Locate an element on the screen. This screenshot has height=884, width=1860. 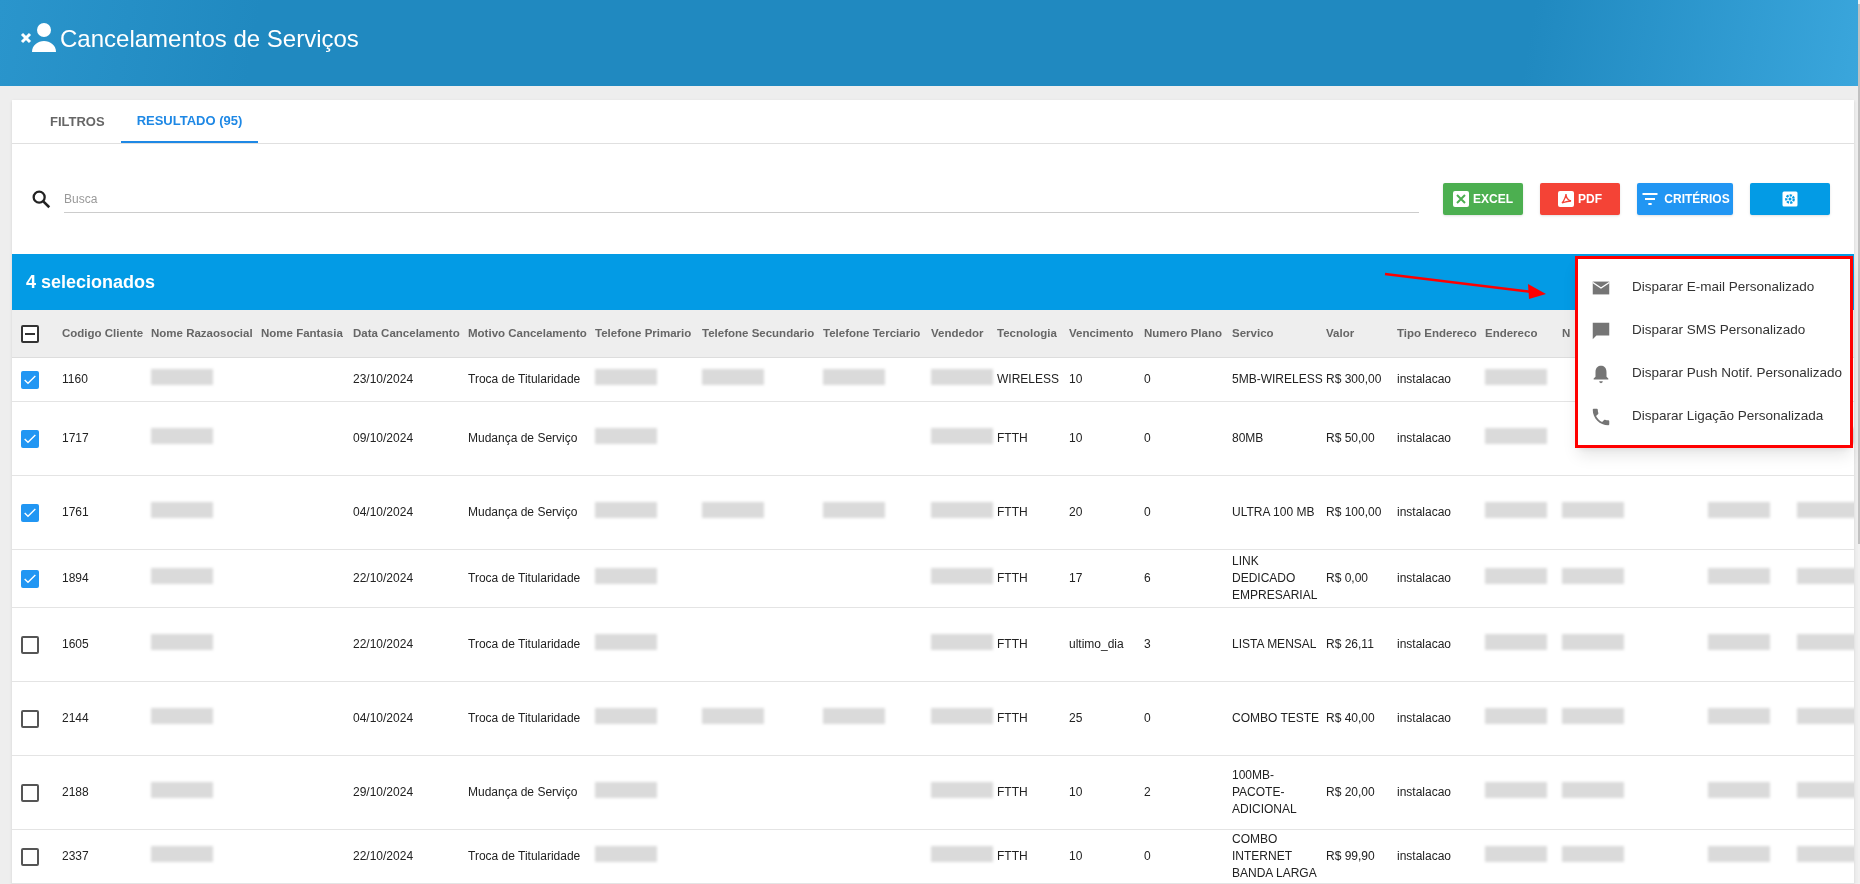
column-header: Vendedor is located at coordinates (957, 332).